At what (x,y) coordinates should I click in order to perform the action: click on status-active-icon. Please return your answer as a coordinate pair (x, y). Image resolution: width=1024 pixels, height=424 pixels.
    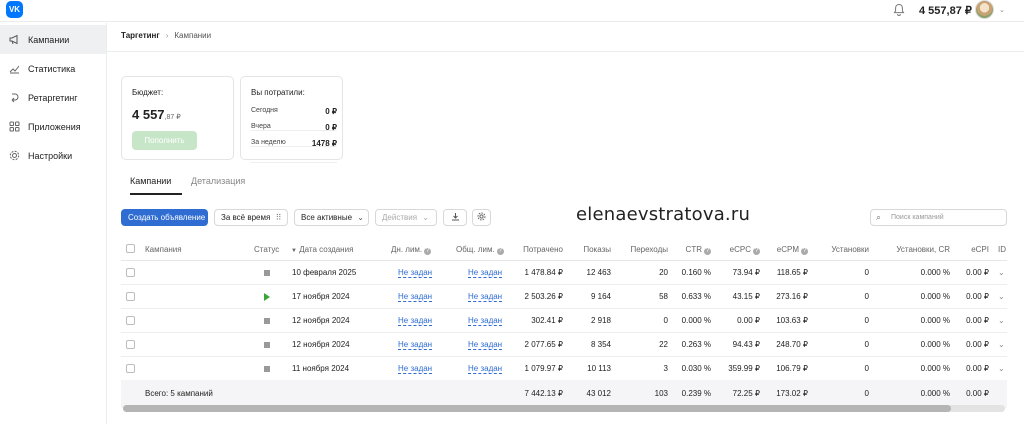
    Looking at the image, I should click on (267, 297).